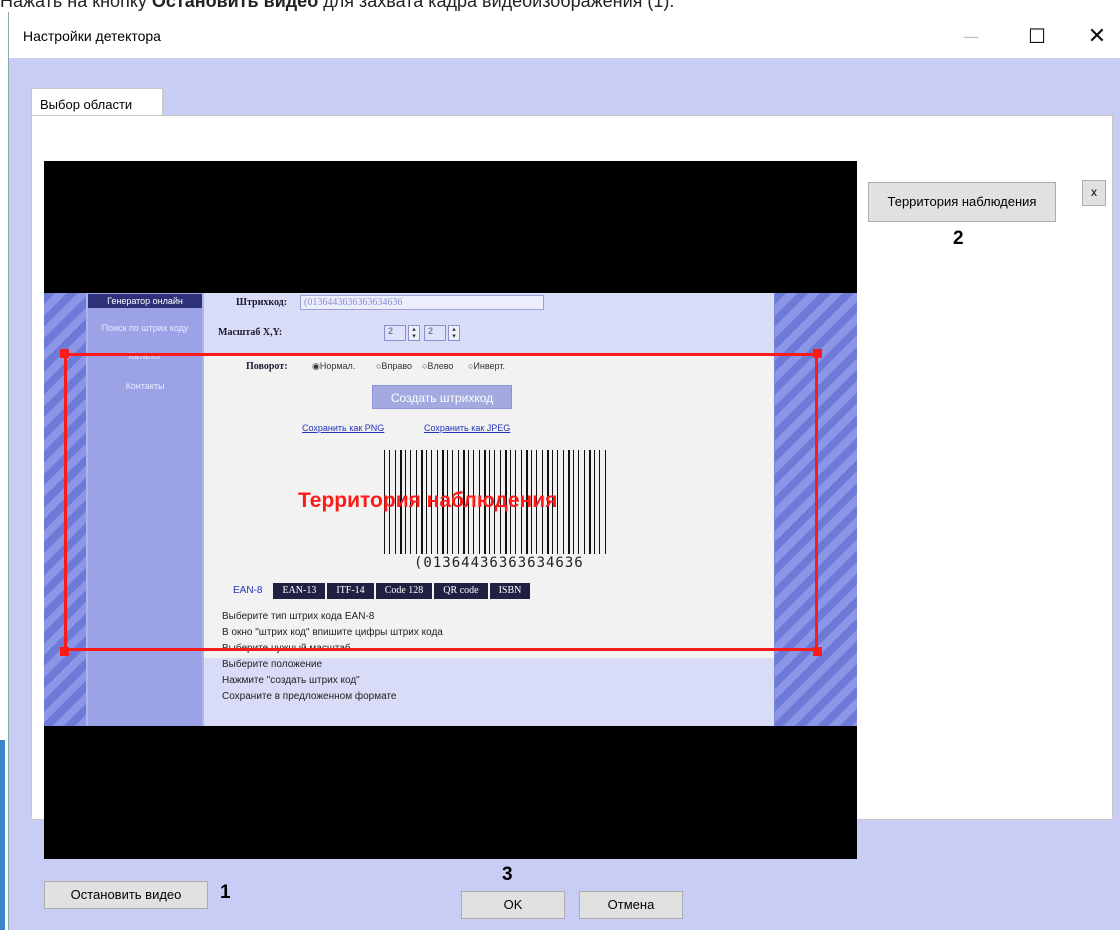  Describe the element at coordinates (235, 5) in the screenshot. I see `doc-text-bold: Остановить видео` at that location.